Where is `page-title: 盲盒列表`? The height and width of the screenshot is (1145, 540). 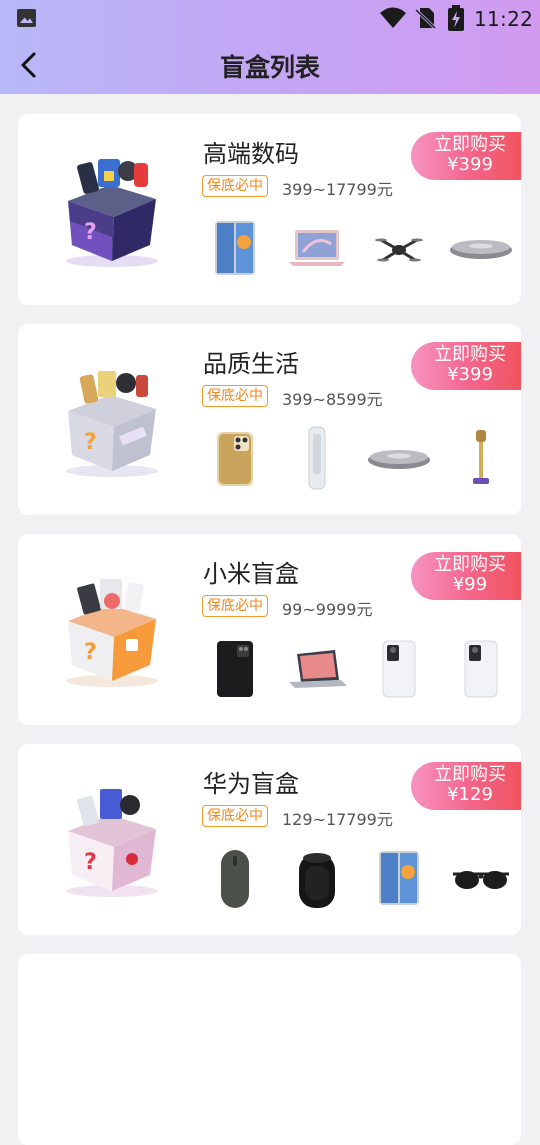 page-title: 盲盒列表 is located at coordinates (269, 67).